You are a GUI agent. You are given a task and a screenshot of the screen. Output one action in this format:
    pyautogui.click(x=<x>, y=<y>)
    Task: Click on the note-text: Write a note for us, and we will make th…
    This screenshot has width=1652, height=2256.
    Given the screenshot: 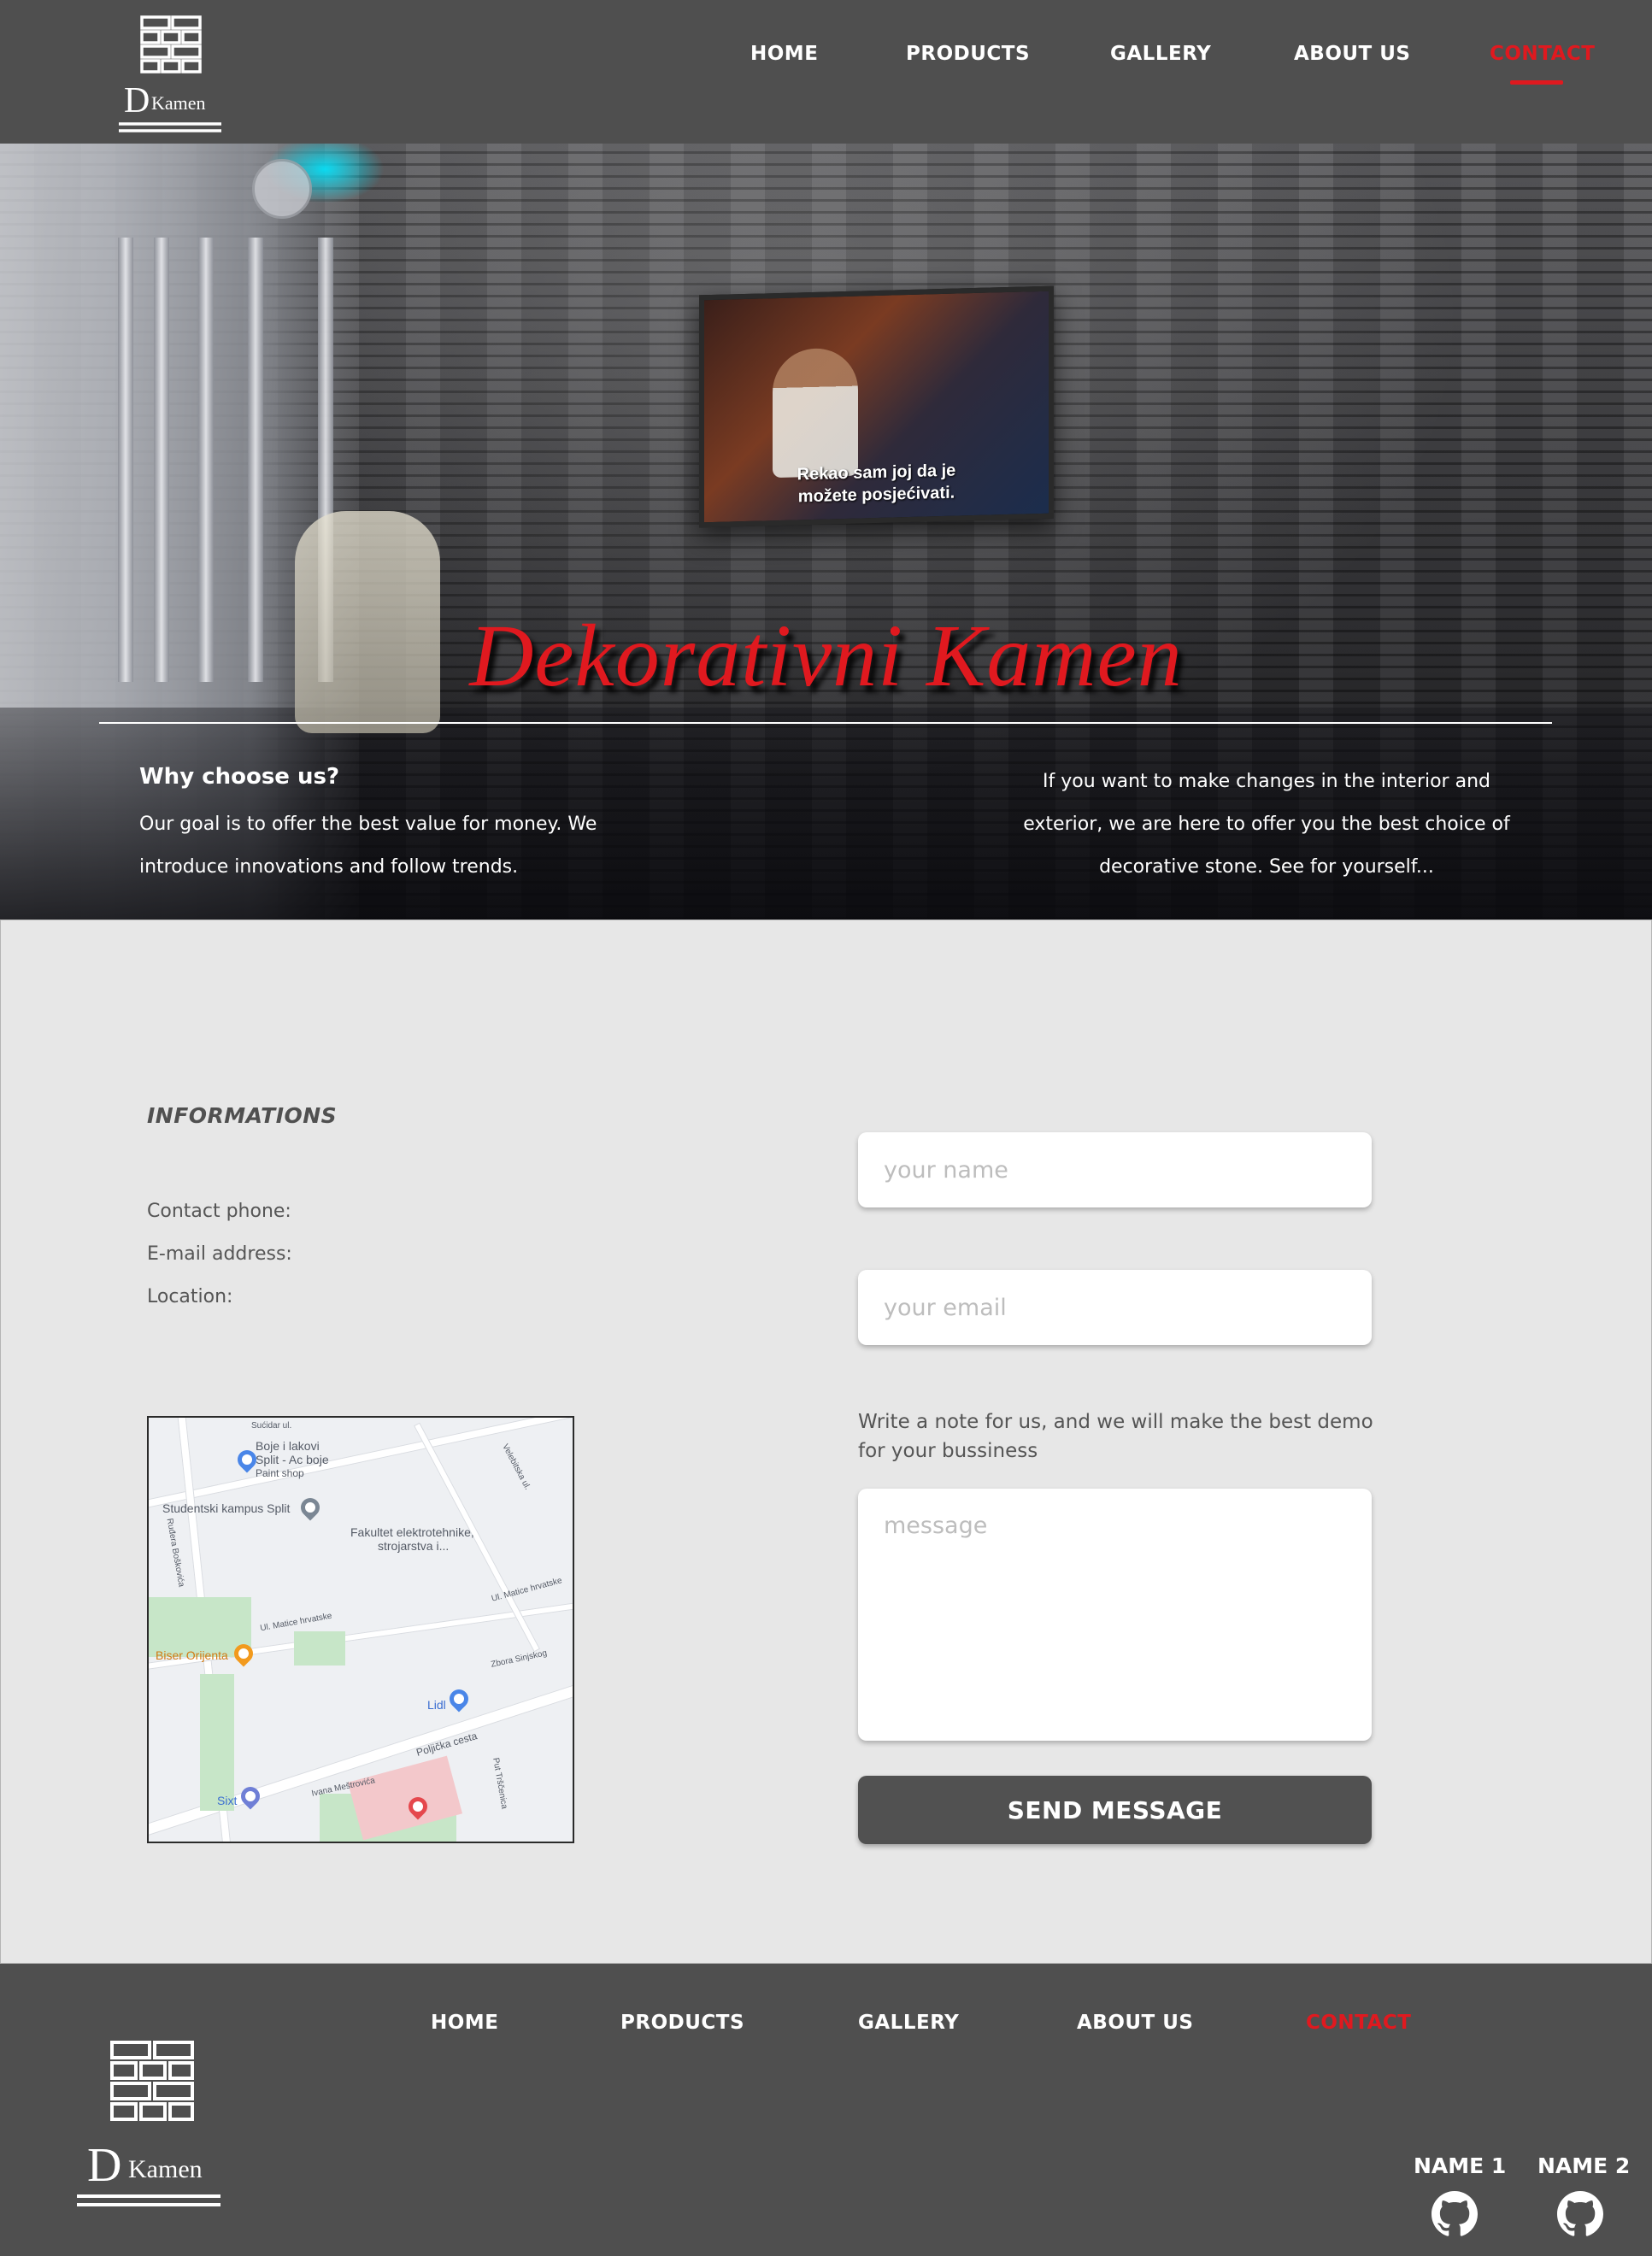 What is the action you would take?
    pyautogui.click(x=1115, y=1436)
    